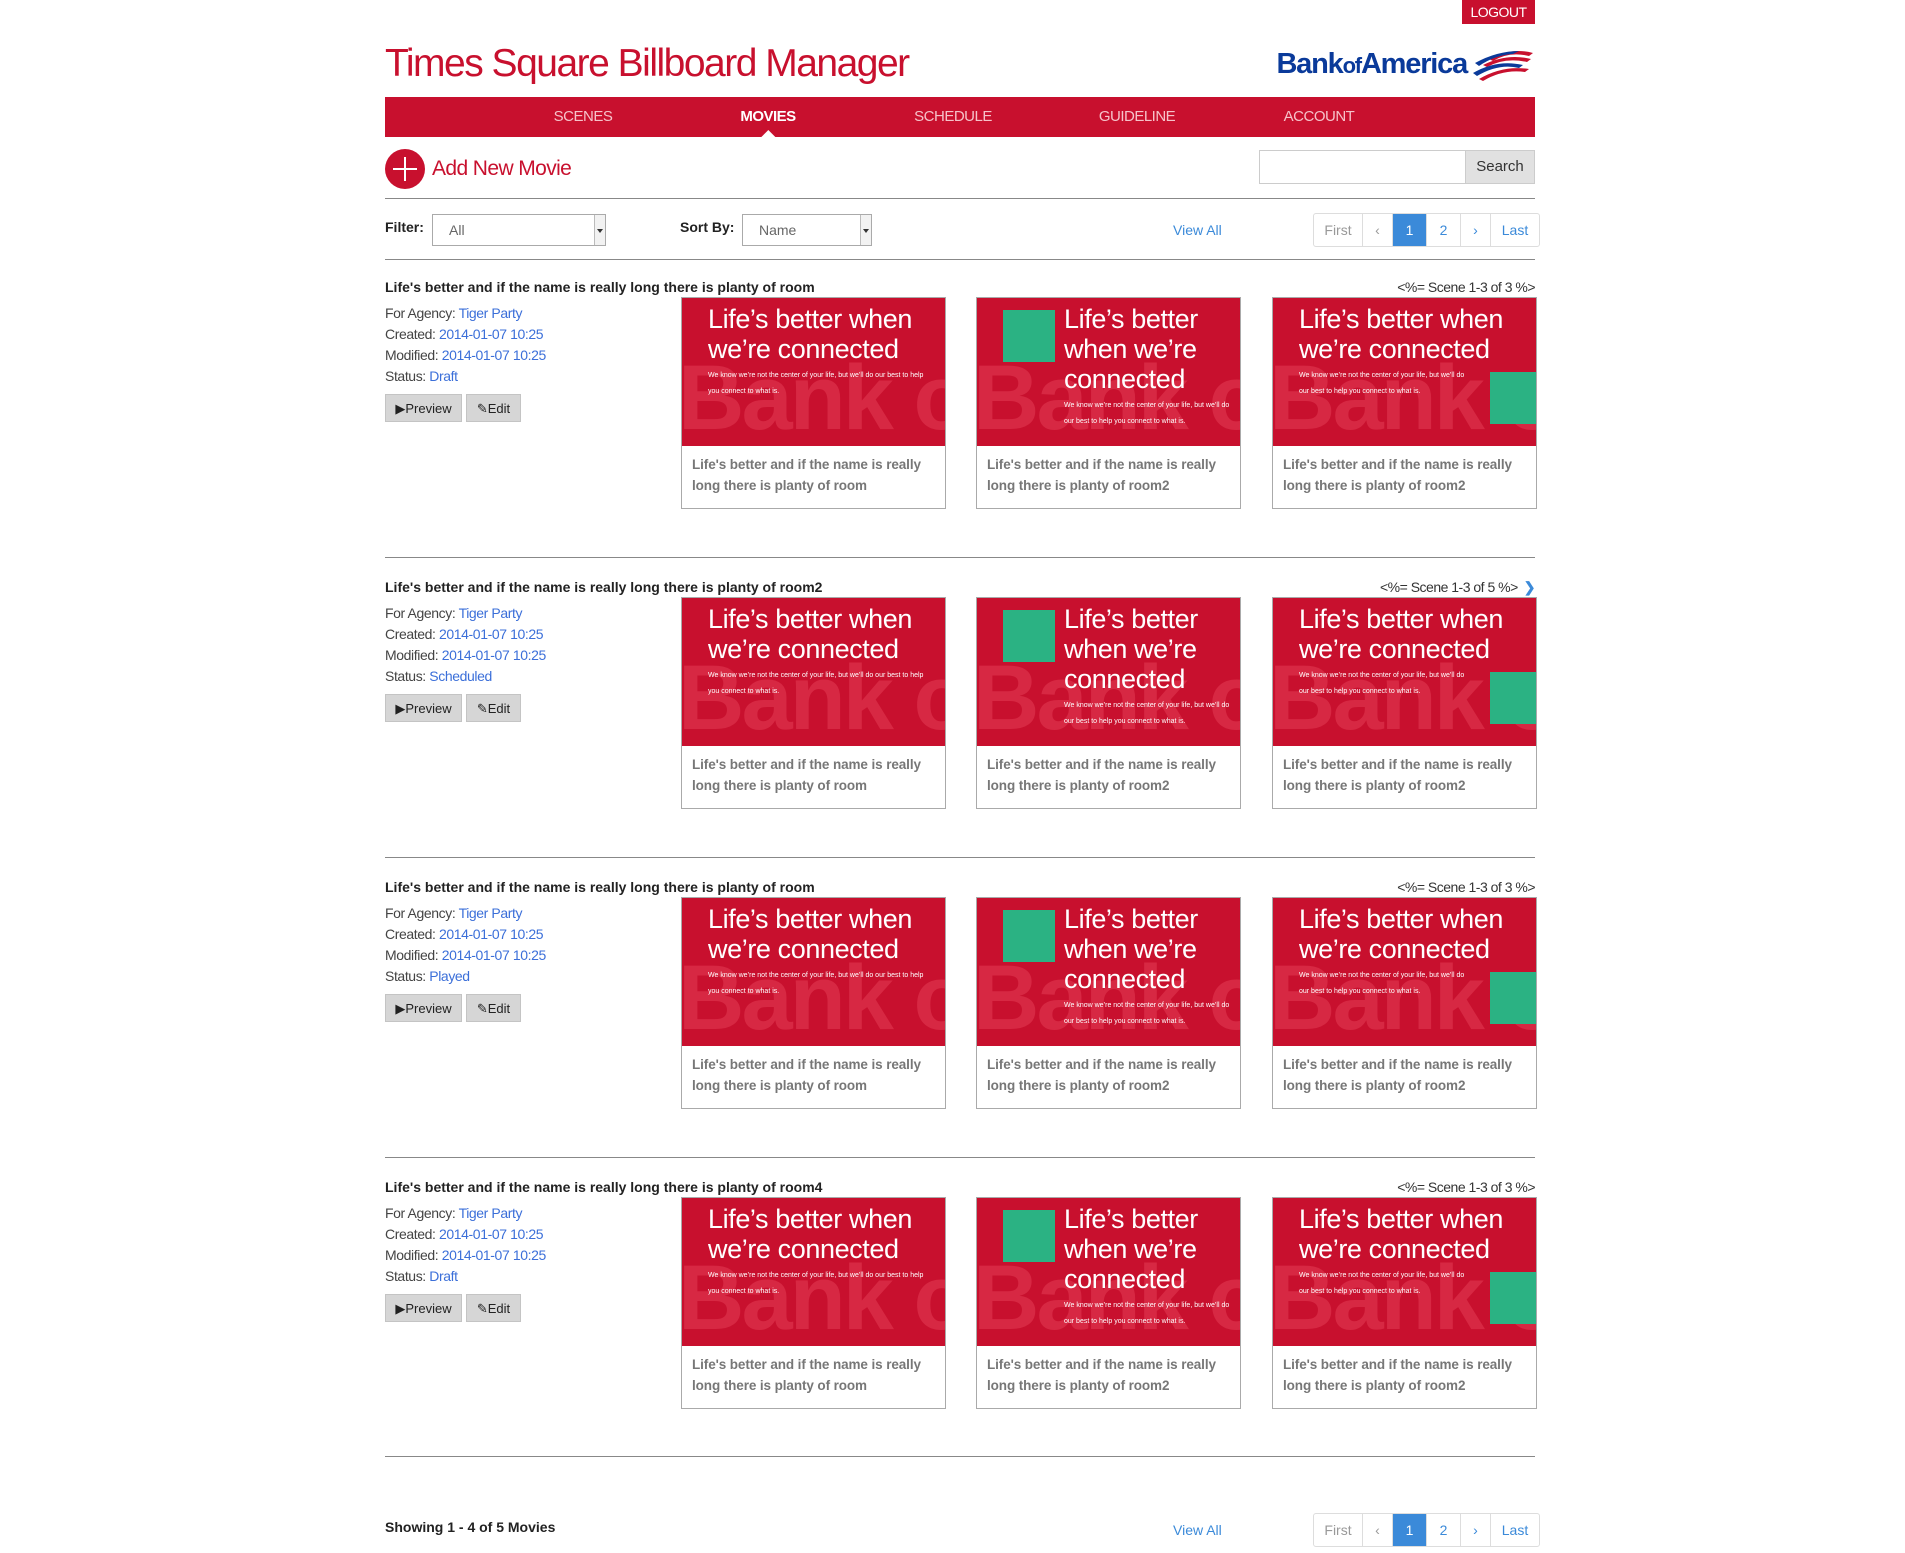 This screenshot has width=1905, height=1553. Describe the element at coordinates (454, 1213) in the screenshot. I see `movie-agency: For Agency: Tiger Party` at that location.